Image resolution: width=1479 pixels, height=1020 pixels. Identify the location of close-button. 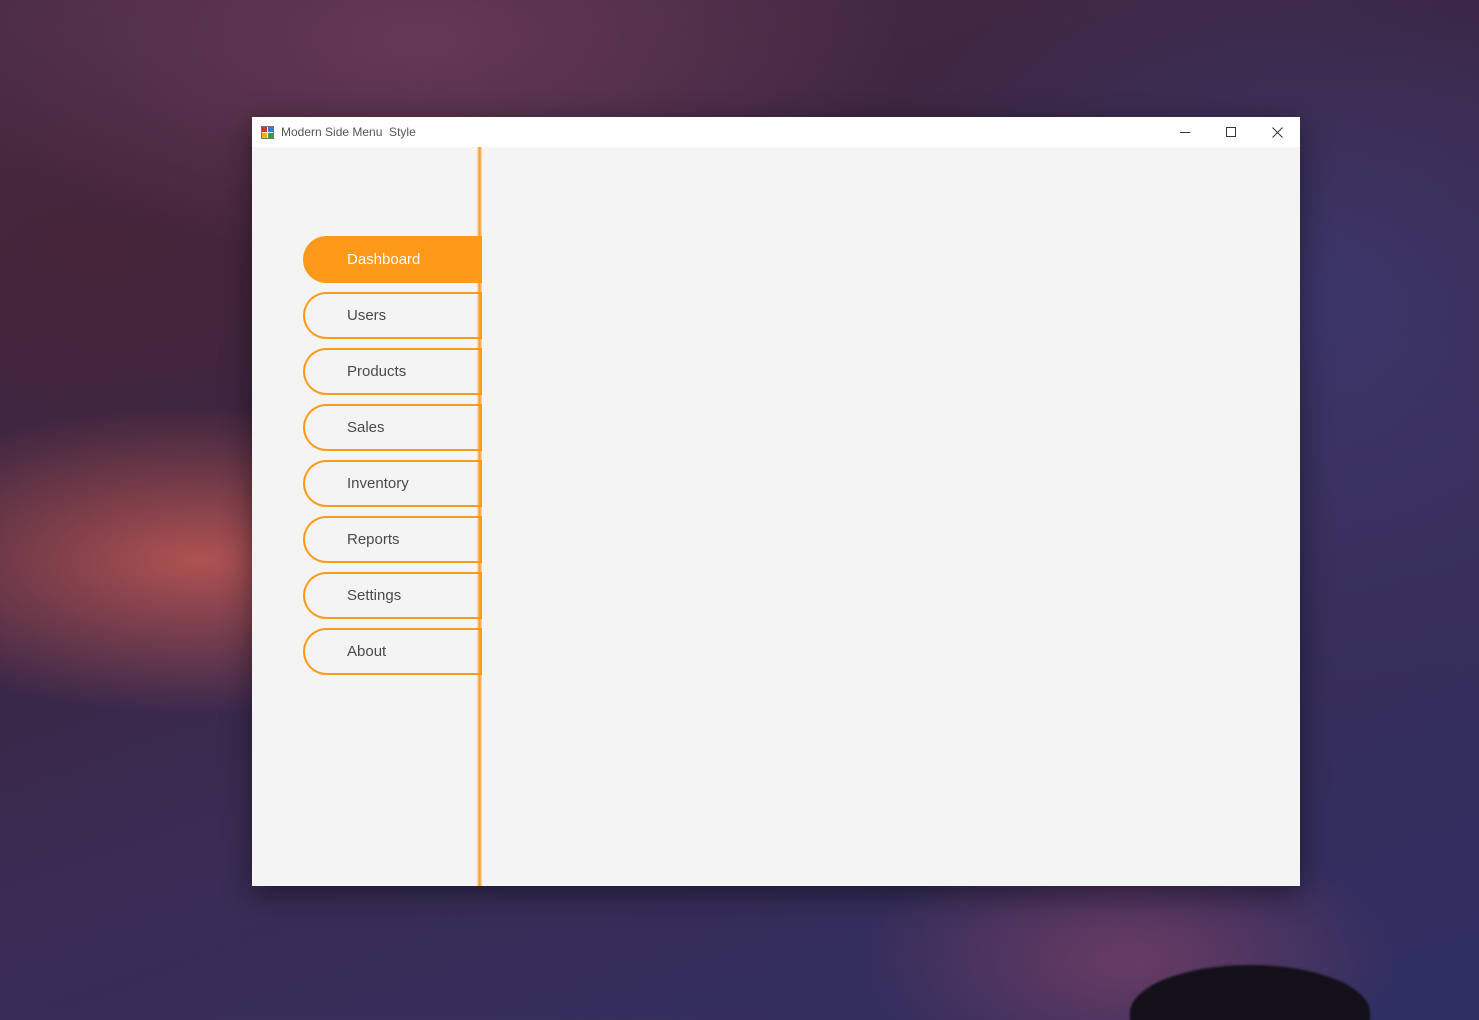
(1277, 132).